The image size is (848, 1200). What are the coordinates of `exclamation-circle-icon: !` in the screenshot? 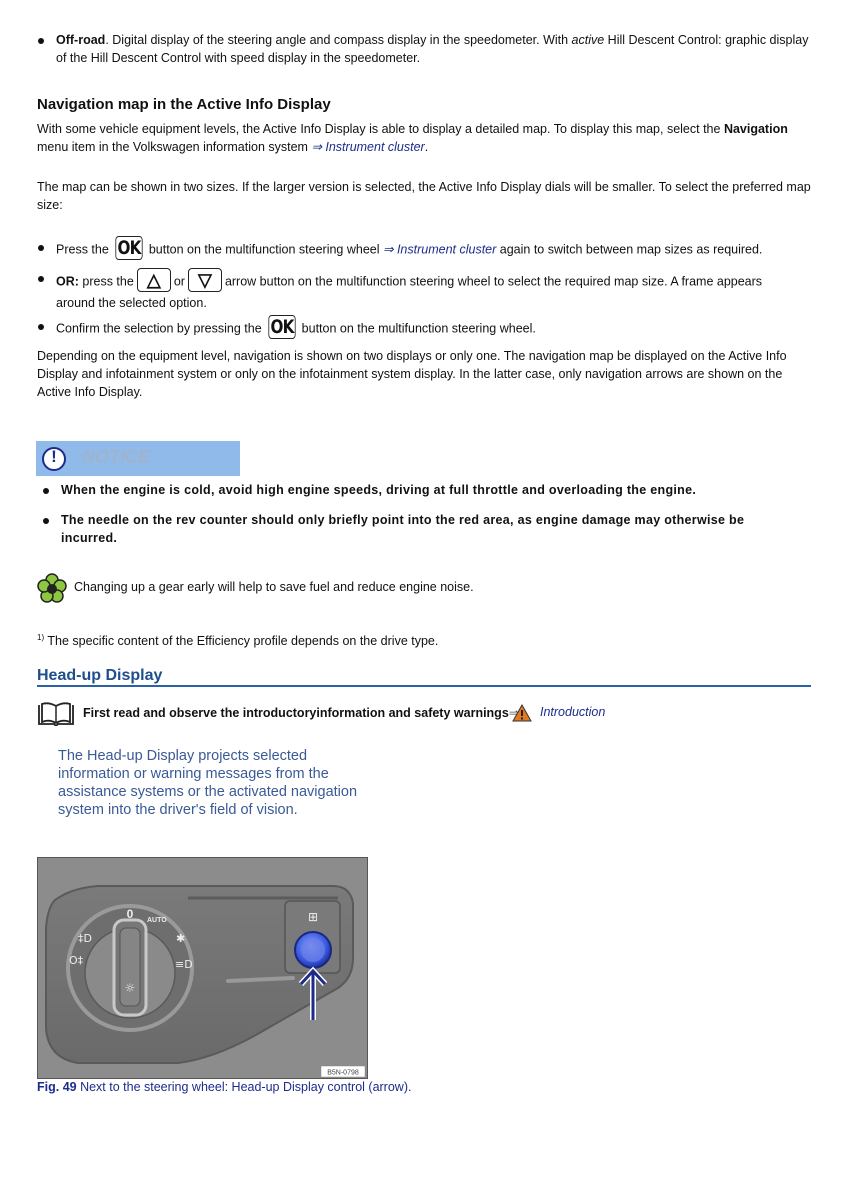 It's located at (54, 459).